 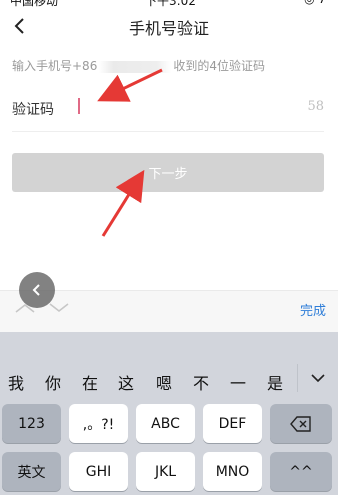 I want to click on key-numbers: 123, so click(x=31, y=423).